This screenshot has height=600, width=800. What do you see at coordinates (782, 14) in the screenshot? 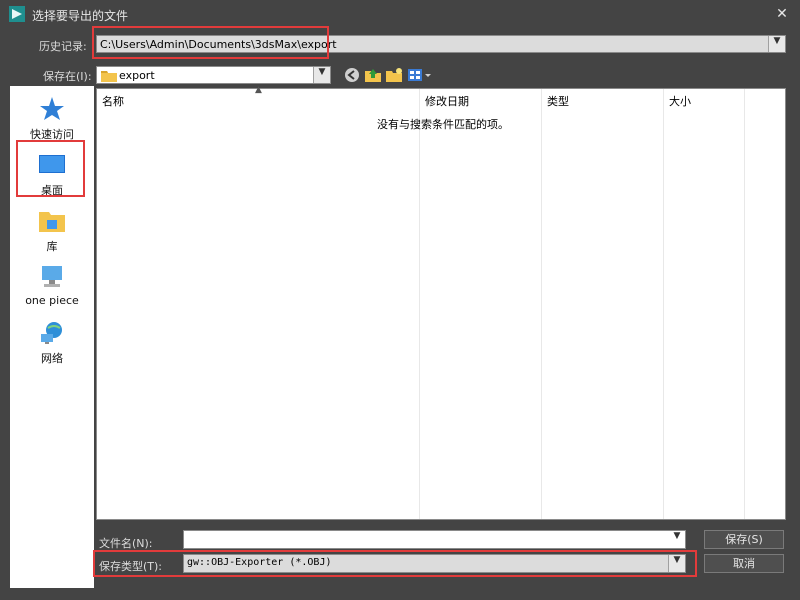
I see `close-button: ✕` at bounding box center [782, 14].